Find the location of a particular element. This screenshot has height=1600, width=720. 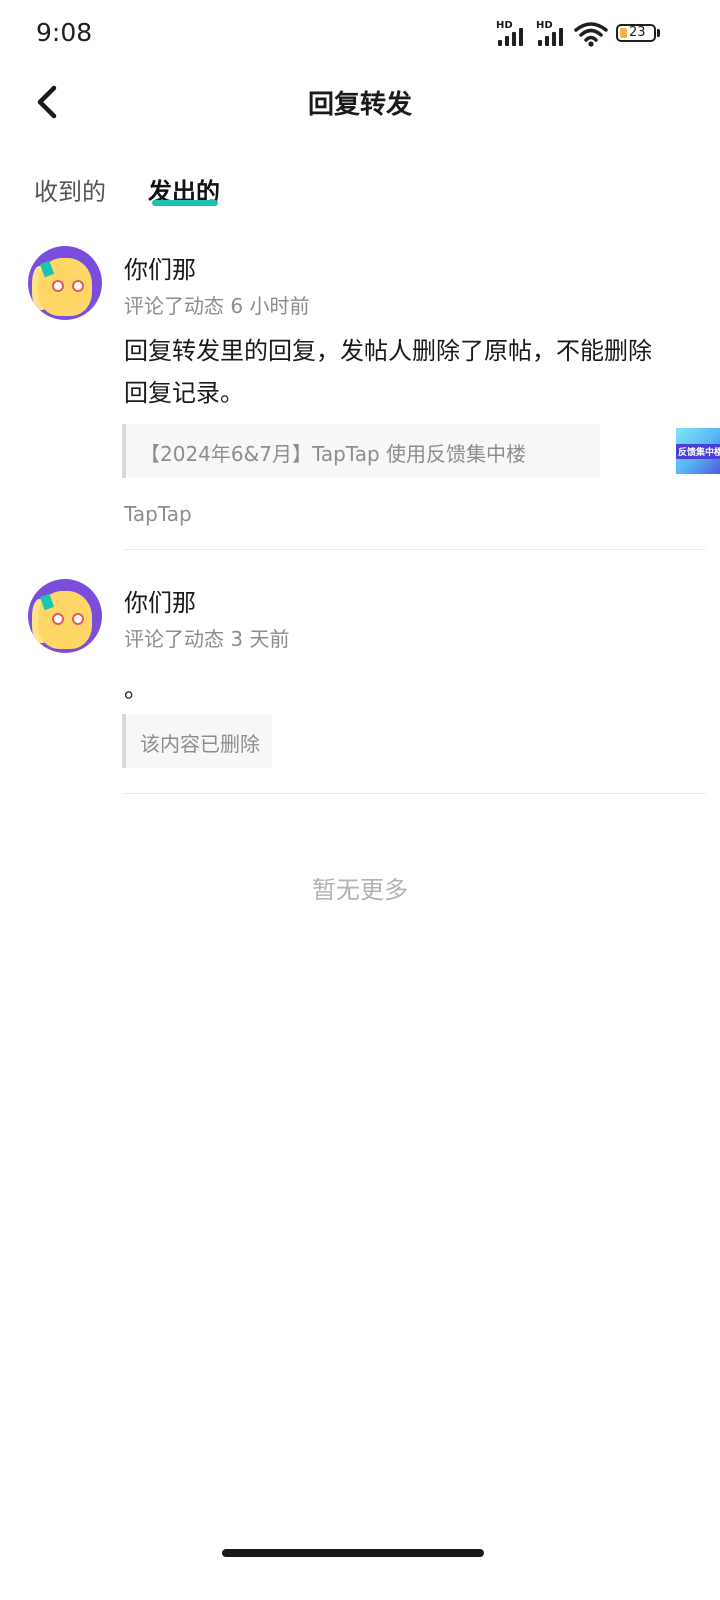

battery-level: 23 is located at coordinates (637, 32).